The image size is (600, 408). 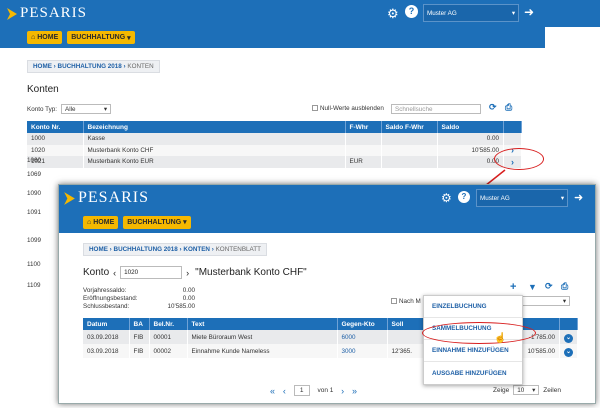 What do you see at coordinates (301, 390) in the screenshot?
I see `page-input: 1` at bounding box center [301, 390].